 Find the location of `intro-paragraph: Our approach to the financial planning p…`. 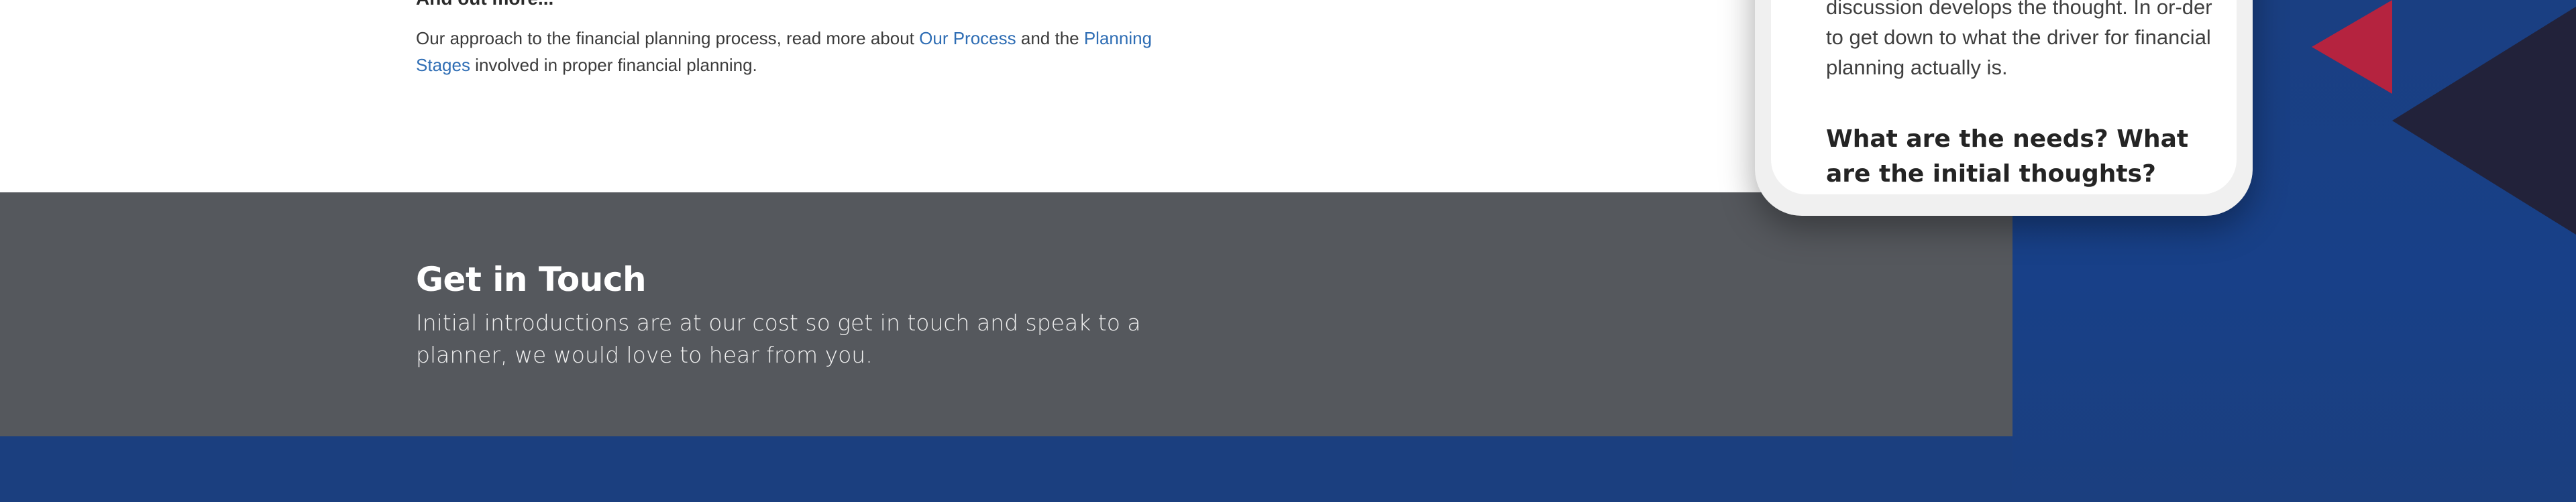

intro-paragraph: Our approach to the financial planning p… is located at coordinates (812, 51).